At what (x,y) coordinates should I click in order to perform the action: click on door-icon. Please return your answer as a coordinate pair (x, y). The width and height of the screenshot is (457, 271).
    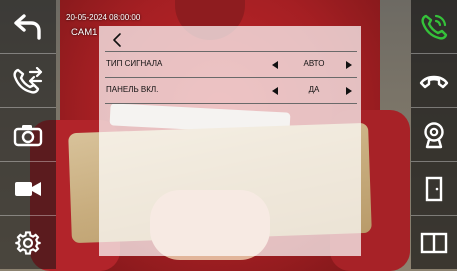
    Looking at the image, I should click on (434, 188).